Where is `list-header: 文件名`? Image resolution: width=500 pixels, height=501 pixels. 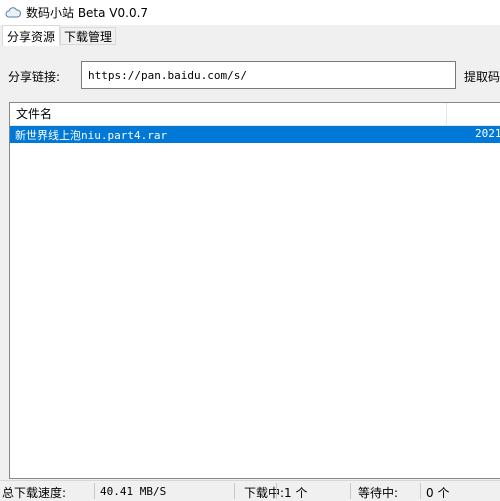 list-header: 文件名 is located at coordinates (255, 114).